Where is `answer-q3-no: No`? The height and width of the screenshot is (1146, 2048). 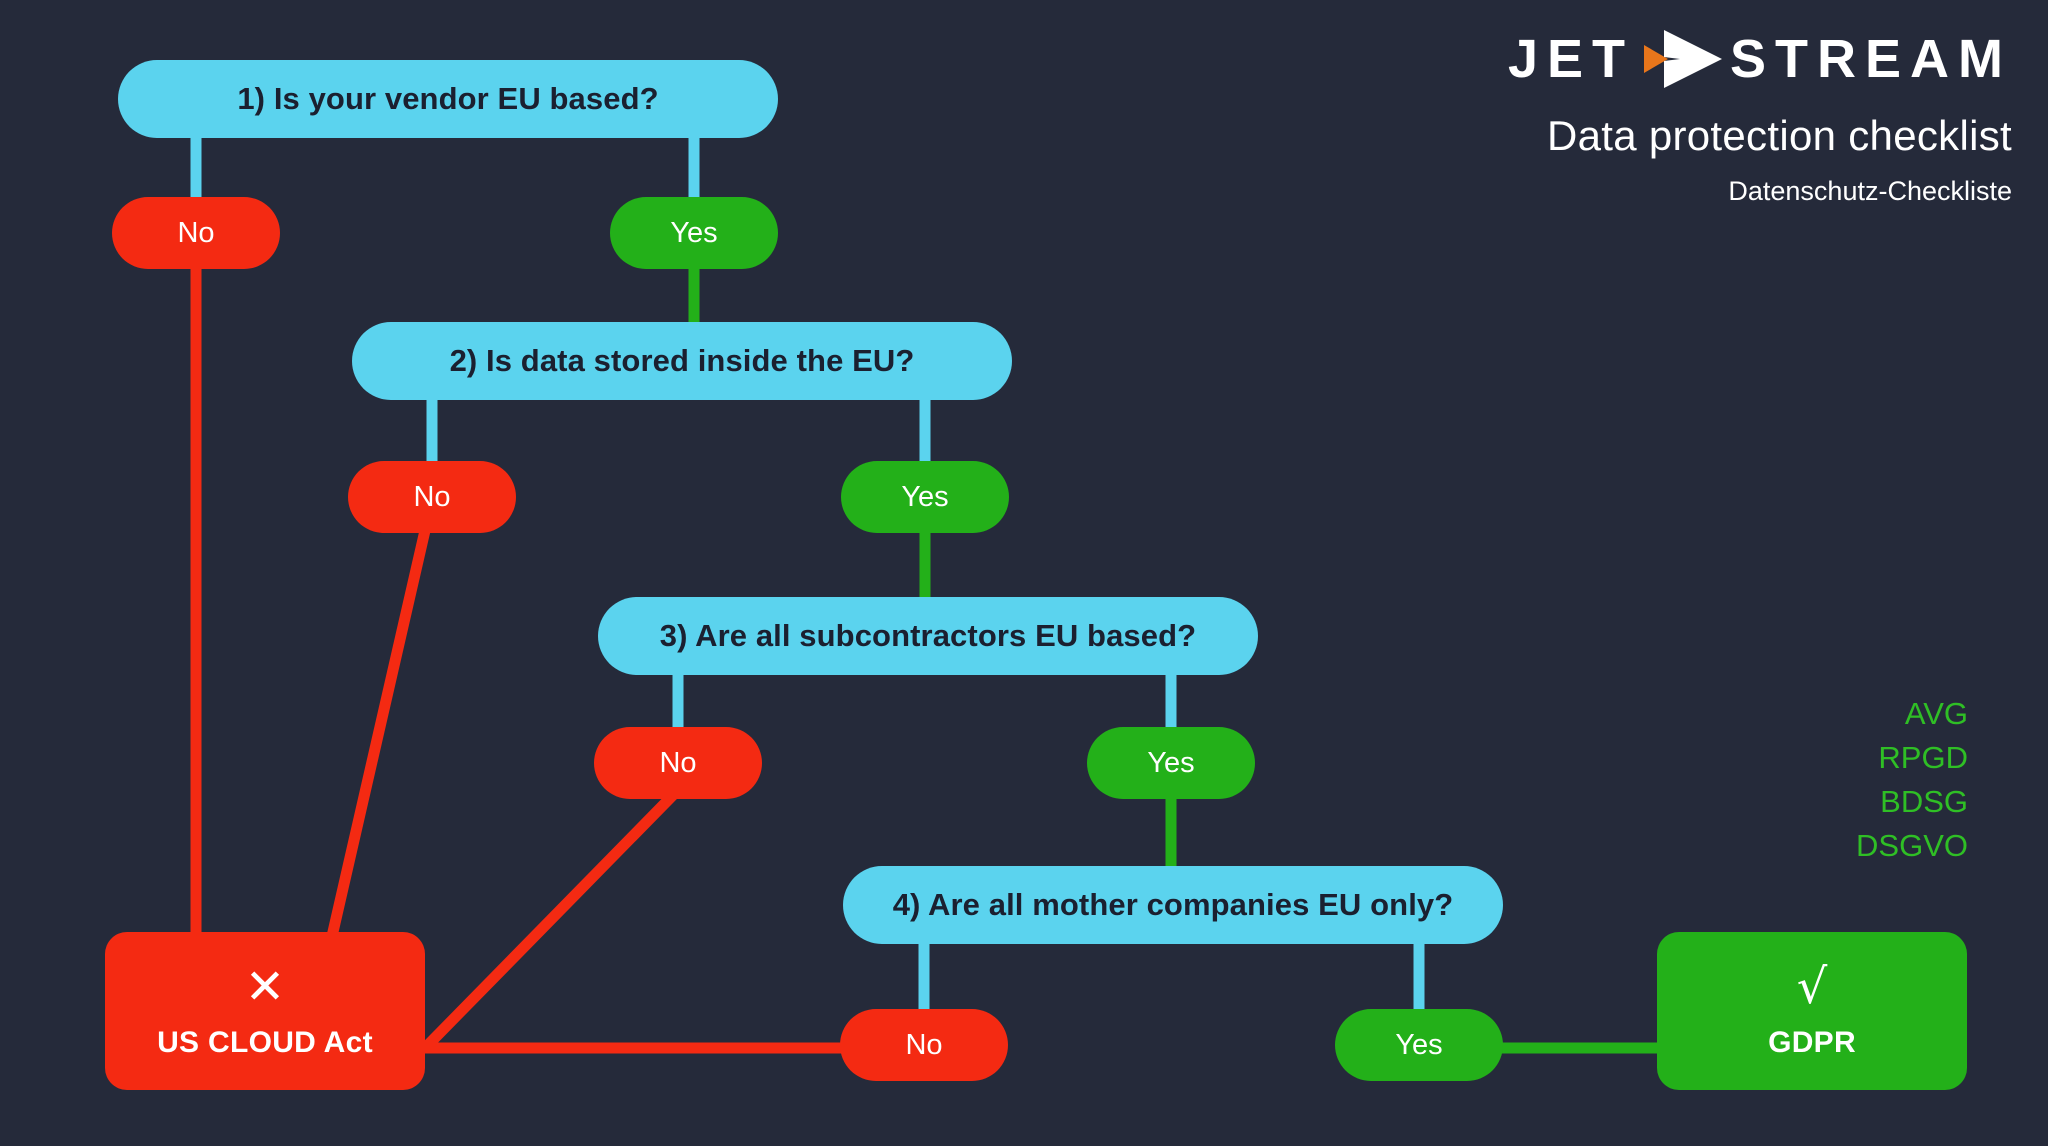 answer-q3-no: No is located at coordinates (678, 763).